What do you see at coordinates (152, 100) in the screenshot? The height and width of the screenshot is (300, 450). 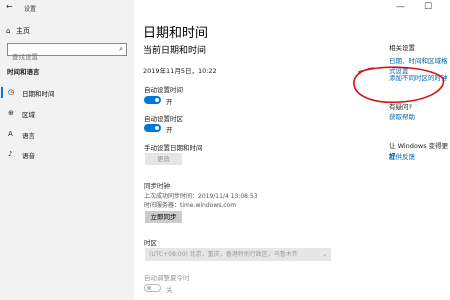 I see `auto-time-toggle` at bounding box center [152, 100].